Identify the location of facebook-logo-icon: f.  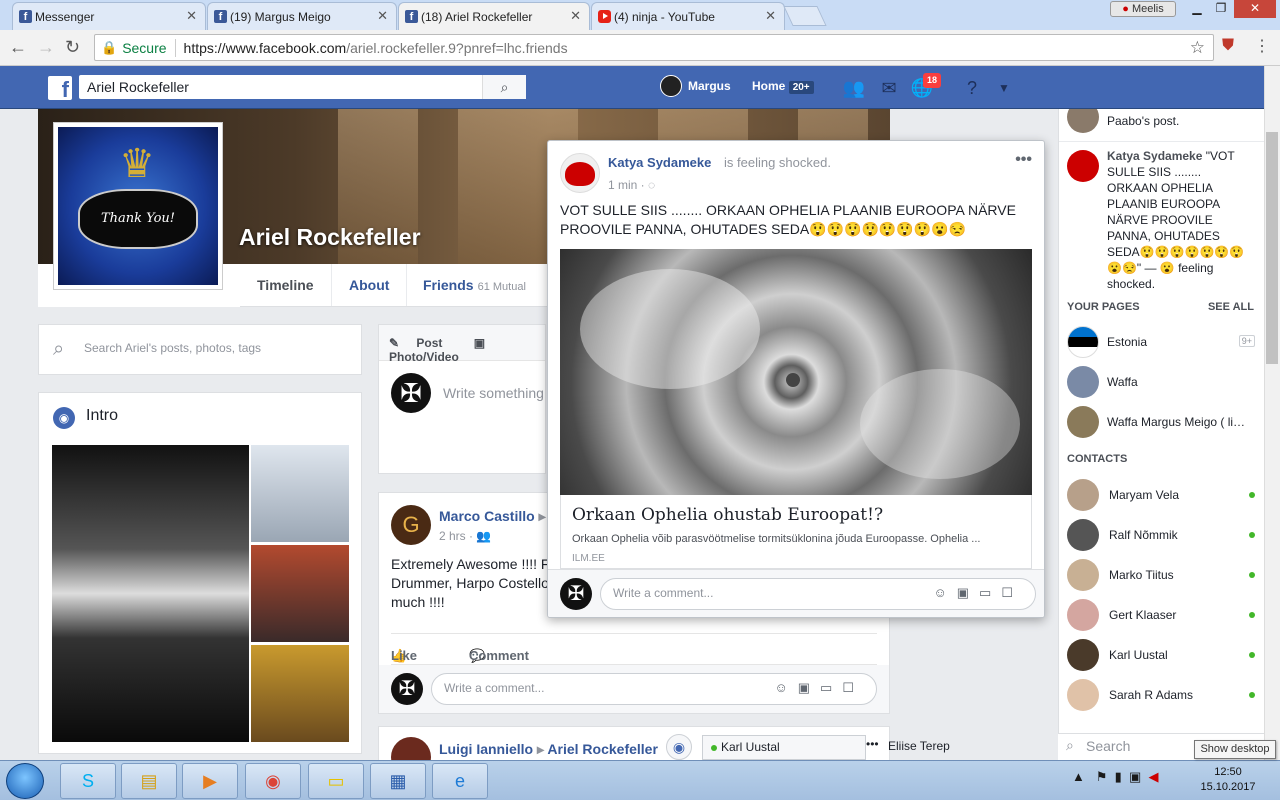
(60, 88).